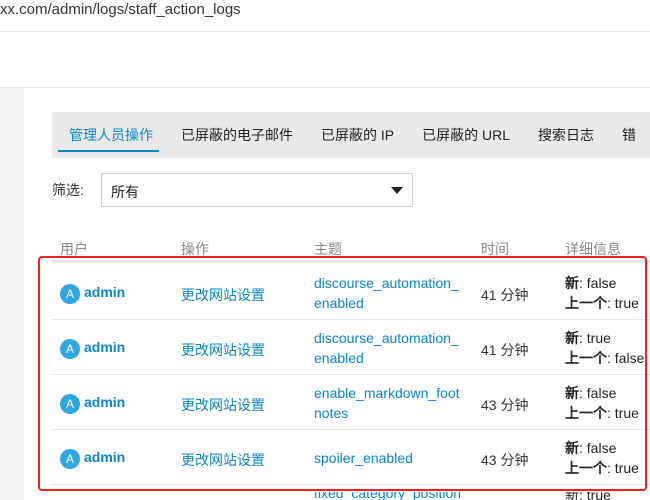 The image size is (650, 500). What do you see at coordinates (387, 496) in the screenshot?
I see `subject-link: fixed_category_position` at bounding box center [387, 496].